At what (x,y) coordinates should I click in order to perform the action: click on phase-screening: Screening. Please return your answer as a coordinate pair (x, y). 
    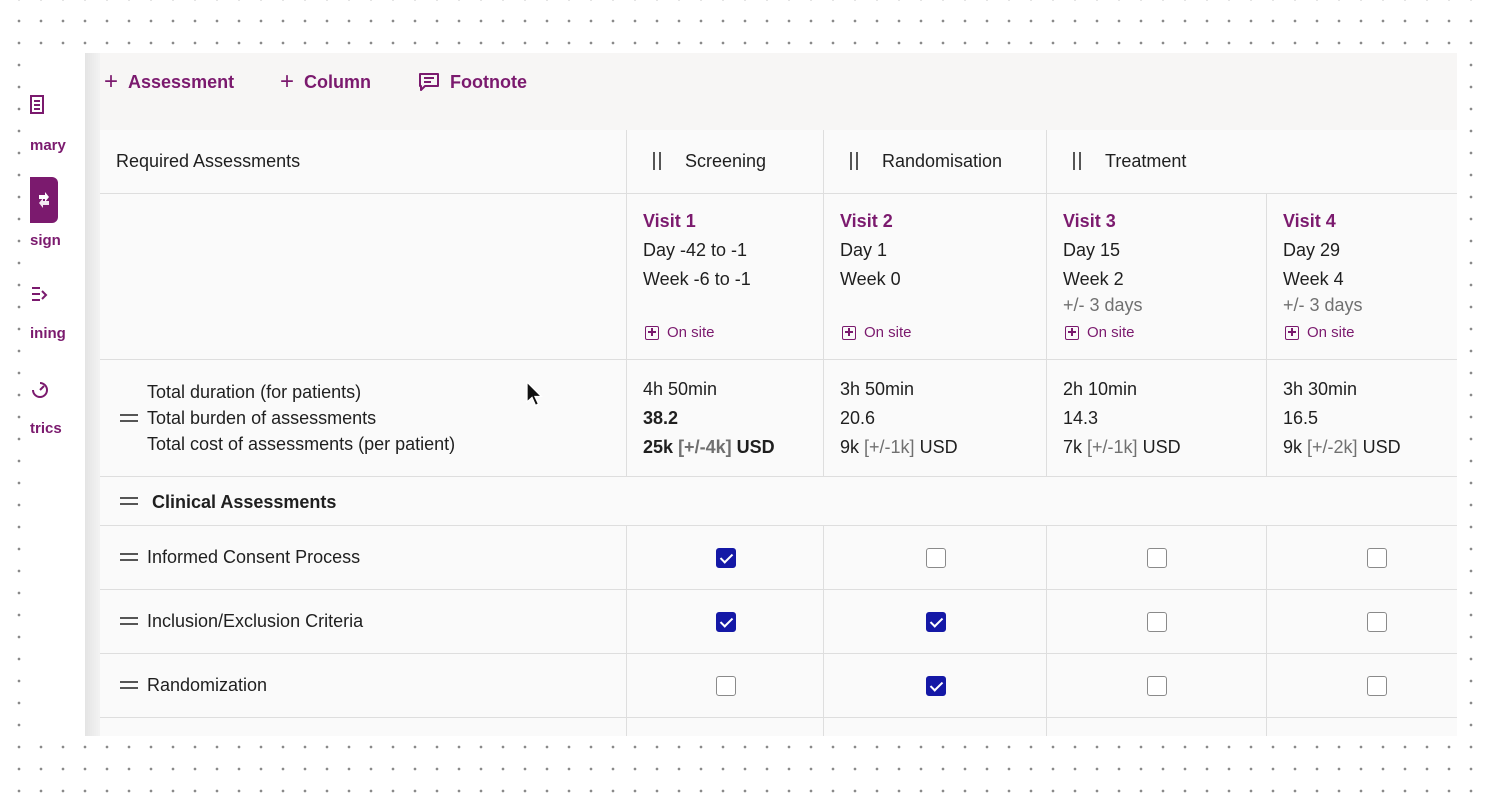
    Looking at the image, I should click on (725, 161).